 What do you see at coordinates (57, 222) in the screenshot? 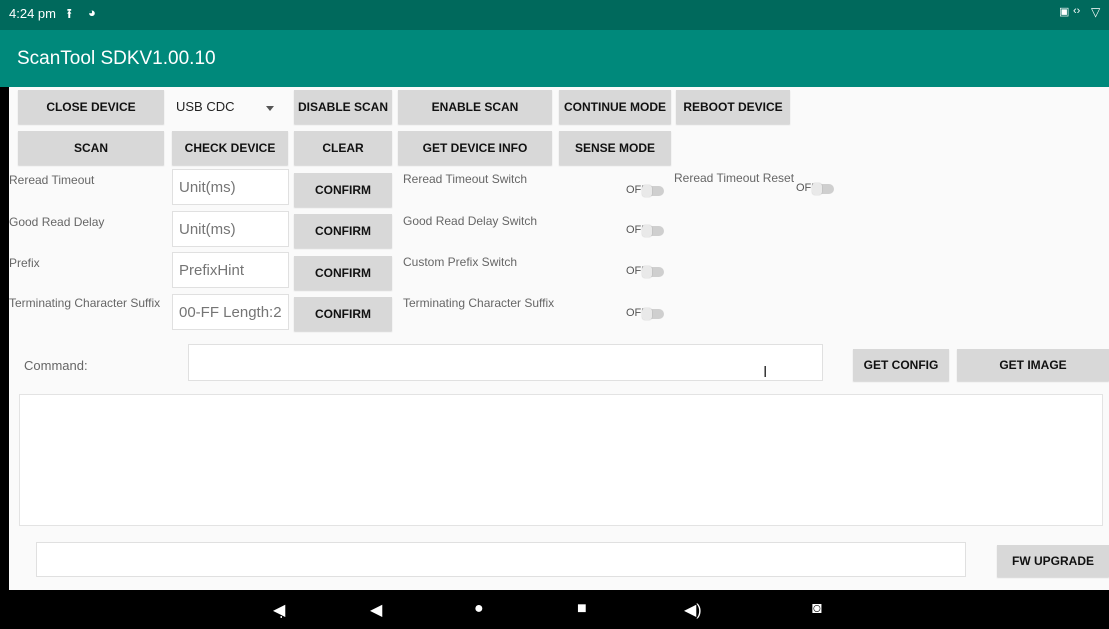
I see `good-read-delay-label: Good Read Delay` at bounding box center [57, 222].